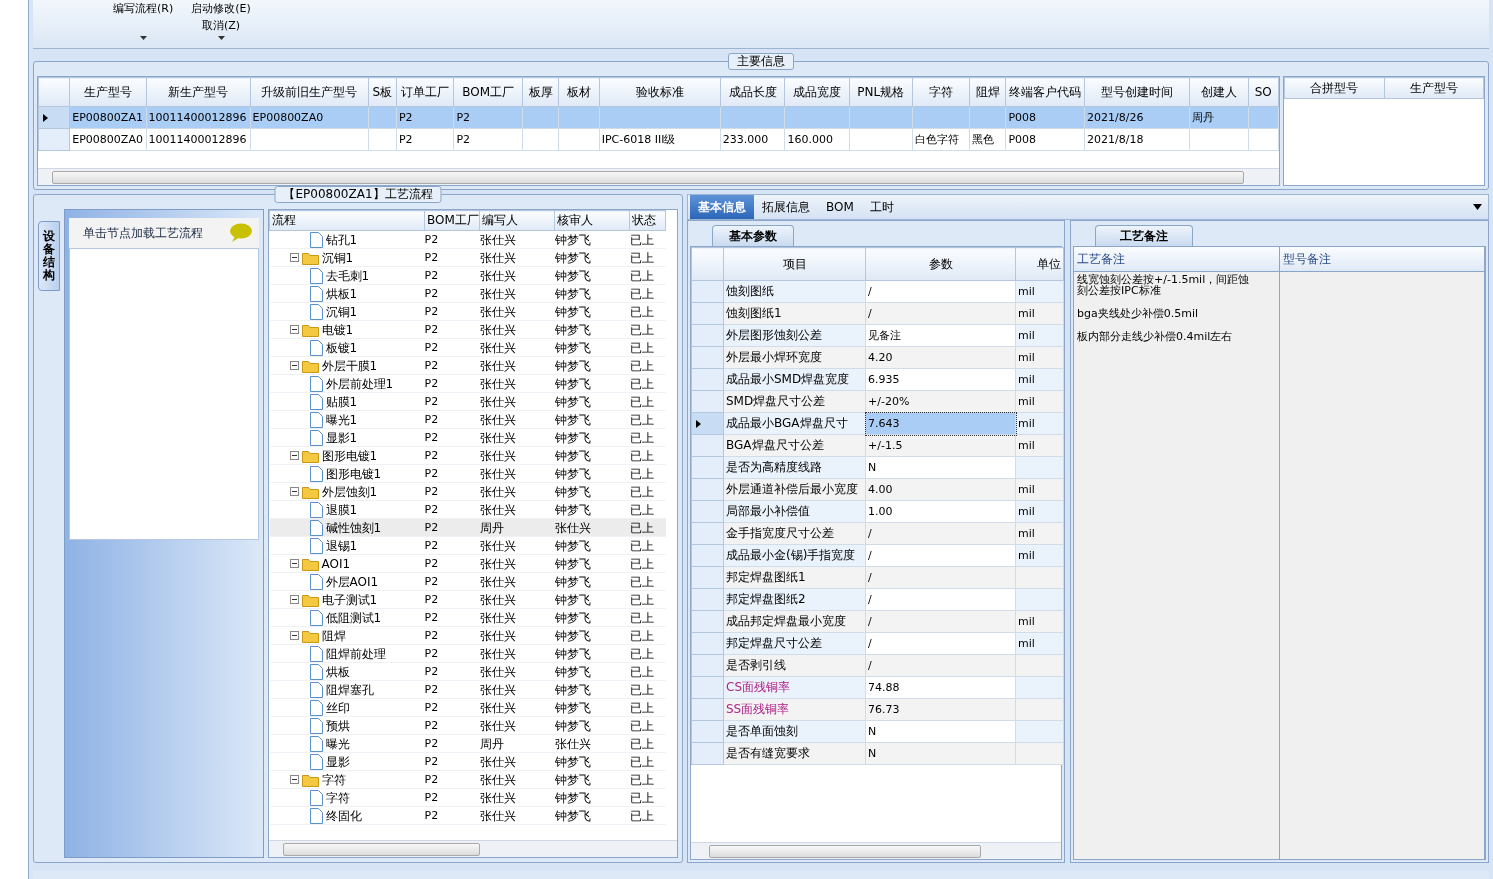 Image resolution: width=1493 pixels, height=879 pixels. What do you see at coordinates (1045, 92) in the screenshot?
I see `column-header: 终端客户代码` at bounding box center [1045, 92].